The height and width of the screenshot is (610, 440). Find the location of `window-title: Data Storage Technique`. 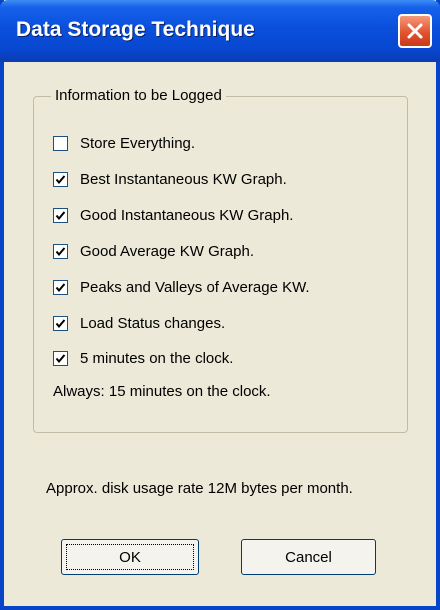

window-title: Data Storage Technique is located at coordinates (135, 29).